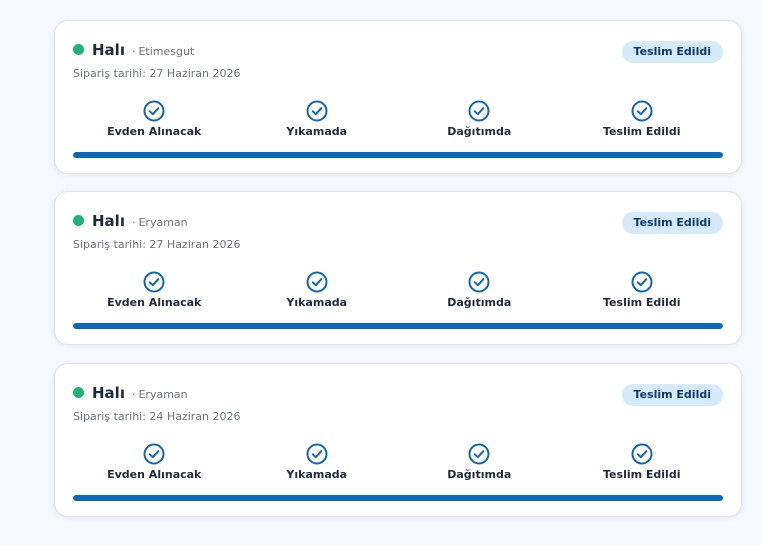  What do you see at coordinates (166, 51) in the screenshot?
I see `district-name: Etimesgut` at bounding box center [166, 51].